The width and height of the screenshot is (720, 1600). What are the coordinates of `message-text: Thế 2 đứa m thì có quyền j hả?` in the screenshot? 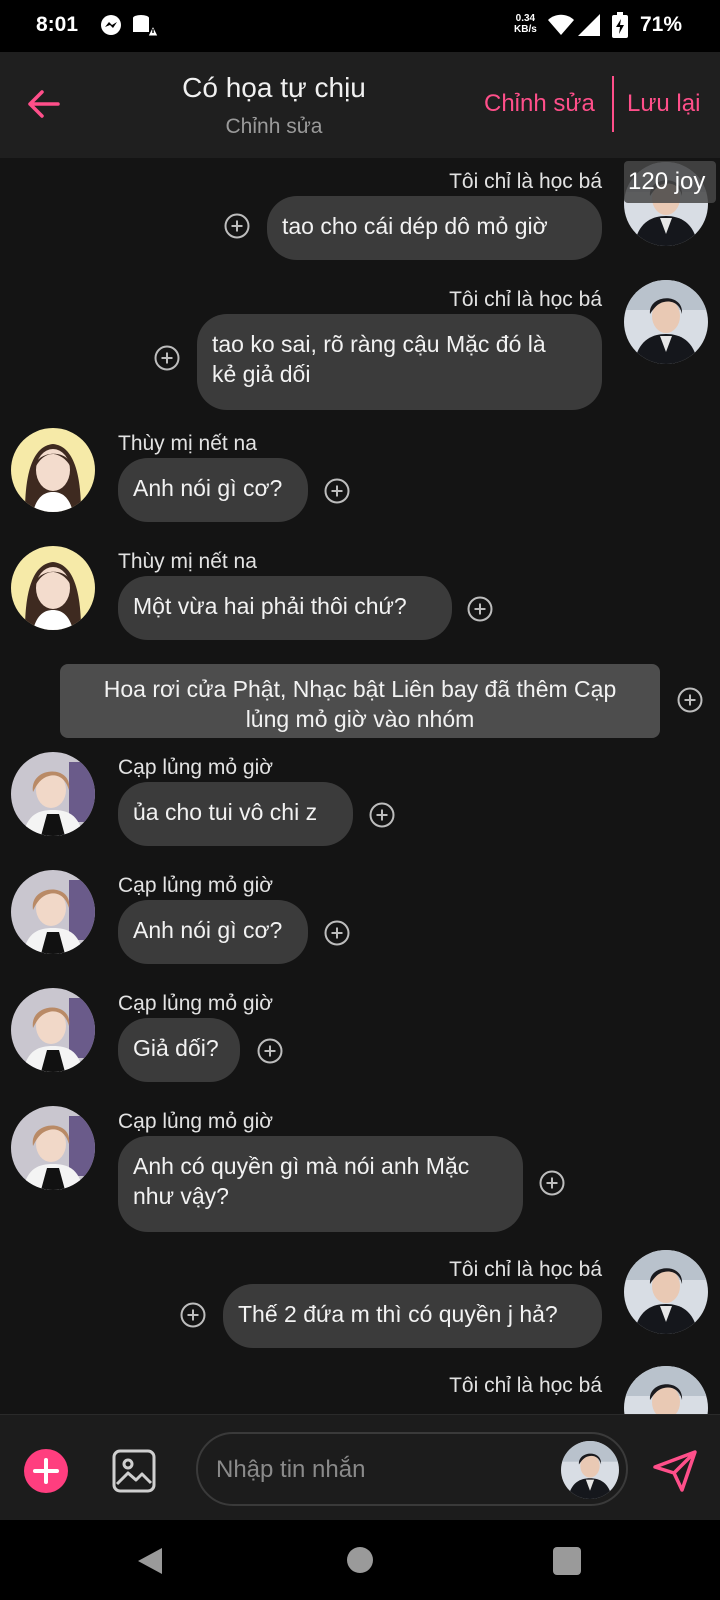 It's located at (398, 1314).